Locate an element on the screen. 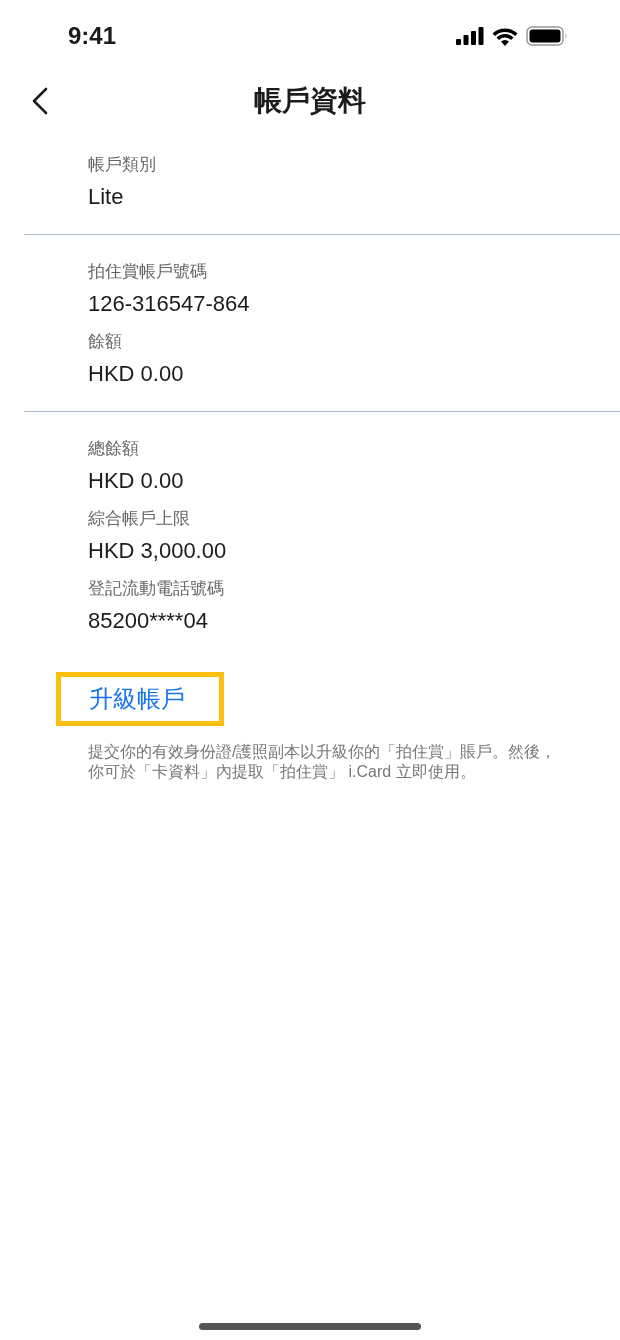 The height and width of the screenshot is (1340, 620). field-value: 85200****04 is located at coordinates (148, 621).